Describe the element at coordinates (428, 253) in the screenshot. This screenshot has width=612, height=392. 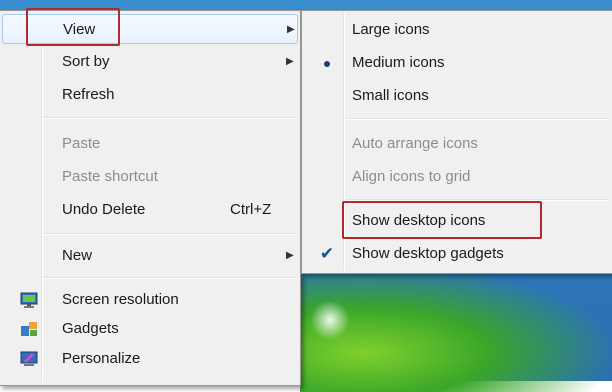
I see `menu-item-label: Show desktop gadgets` at that location.